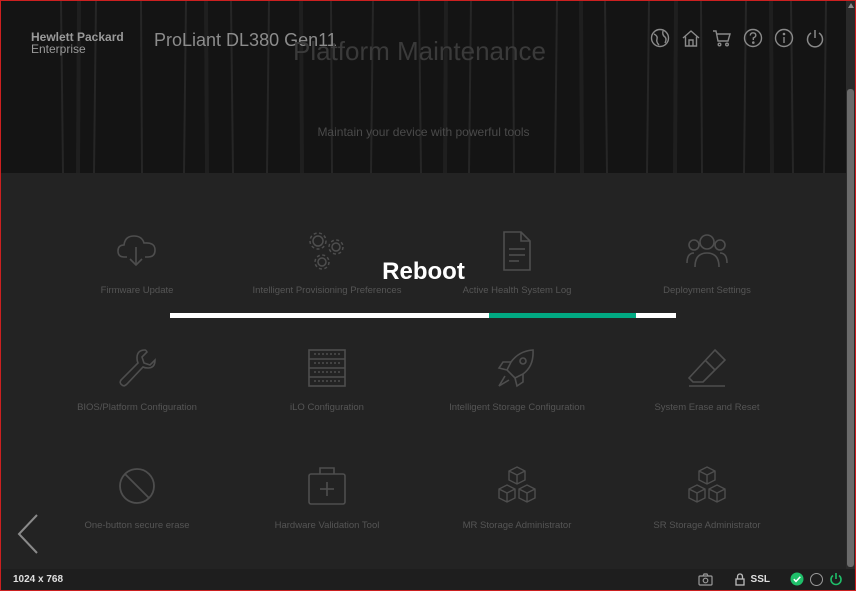 The width and height of the screenshot is (856, 591). I want to click on brand-line2: Enterprise, so click(58, 49).